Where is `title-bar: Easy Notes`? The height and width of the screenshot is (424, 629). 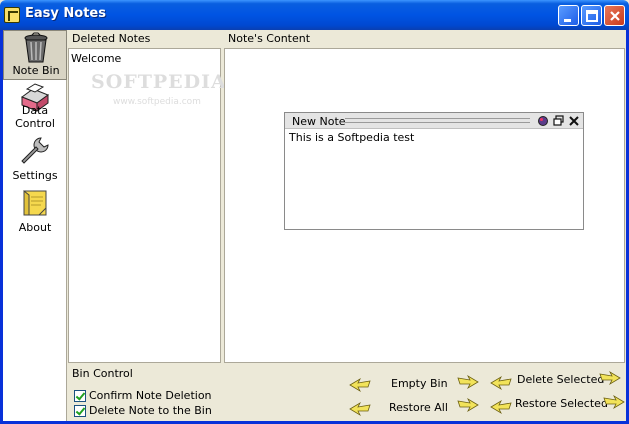
title-bar: Easy Notes is located at coordinates (314, 15).